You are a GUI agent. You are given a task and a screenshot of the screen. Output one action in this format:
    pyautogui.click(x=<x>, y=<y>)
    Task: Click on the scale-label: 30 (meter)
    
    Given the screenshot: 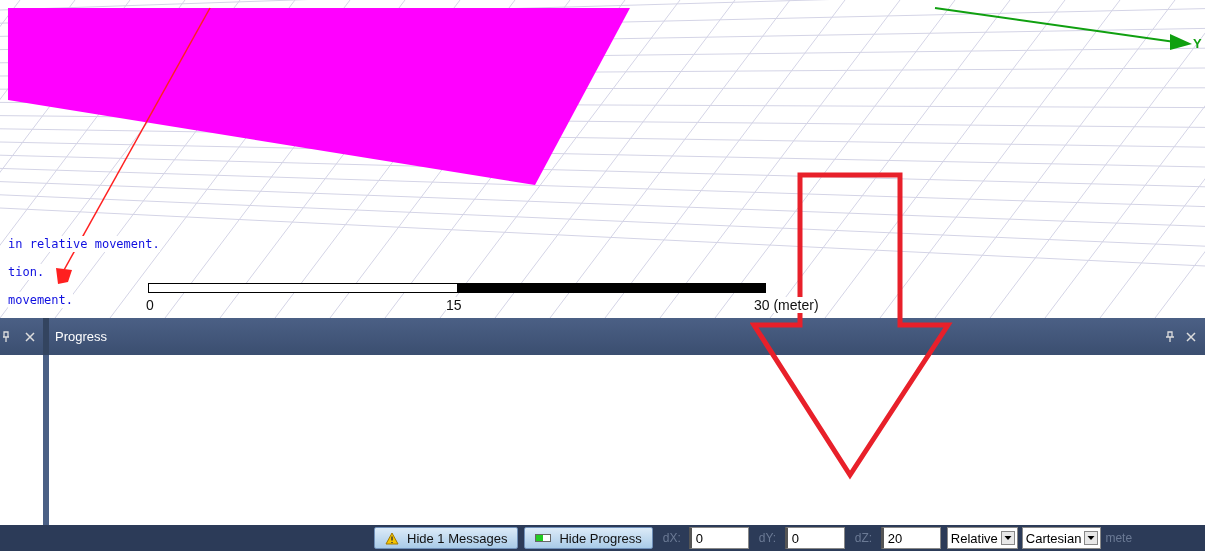 What is the action you would take?
    pyautogui.click(x=786, y=305)
    